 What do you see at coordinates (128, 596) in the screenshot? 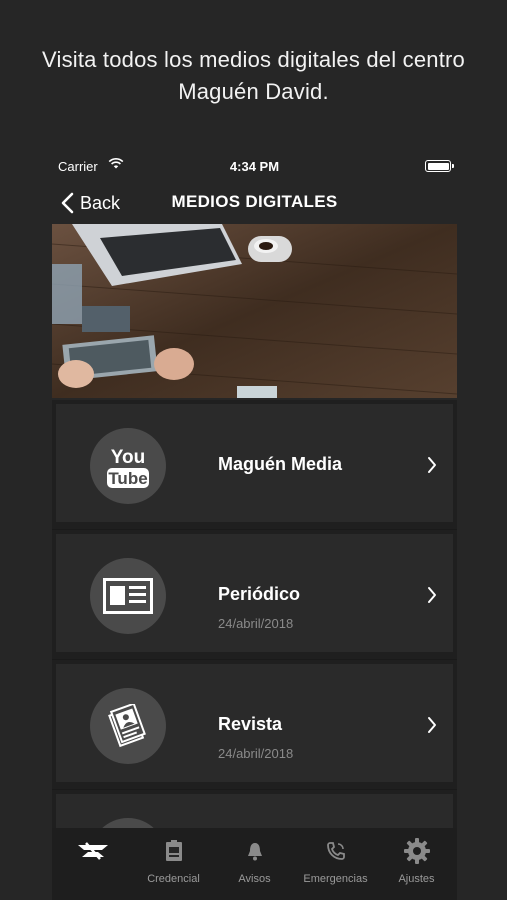
I see `newspaper-icon` at bounding box center [128, 596].